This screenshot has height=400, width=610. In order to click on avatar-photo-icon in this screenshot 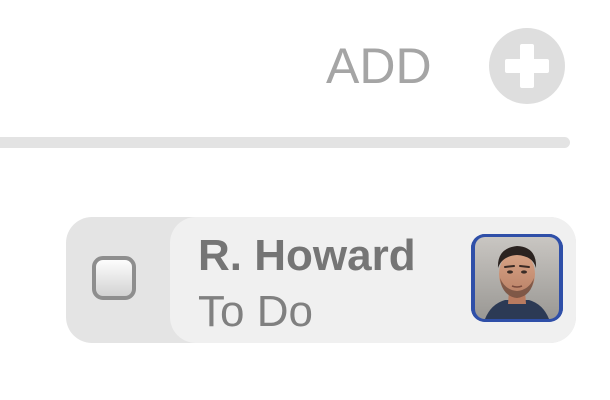, I will do `click(517, 278)`.